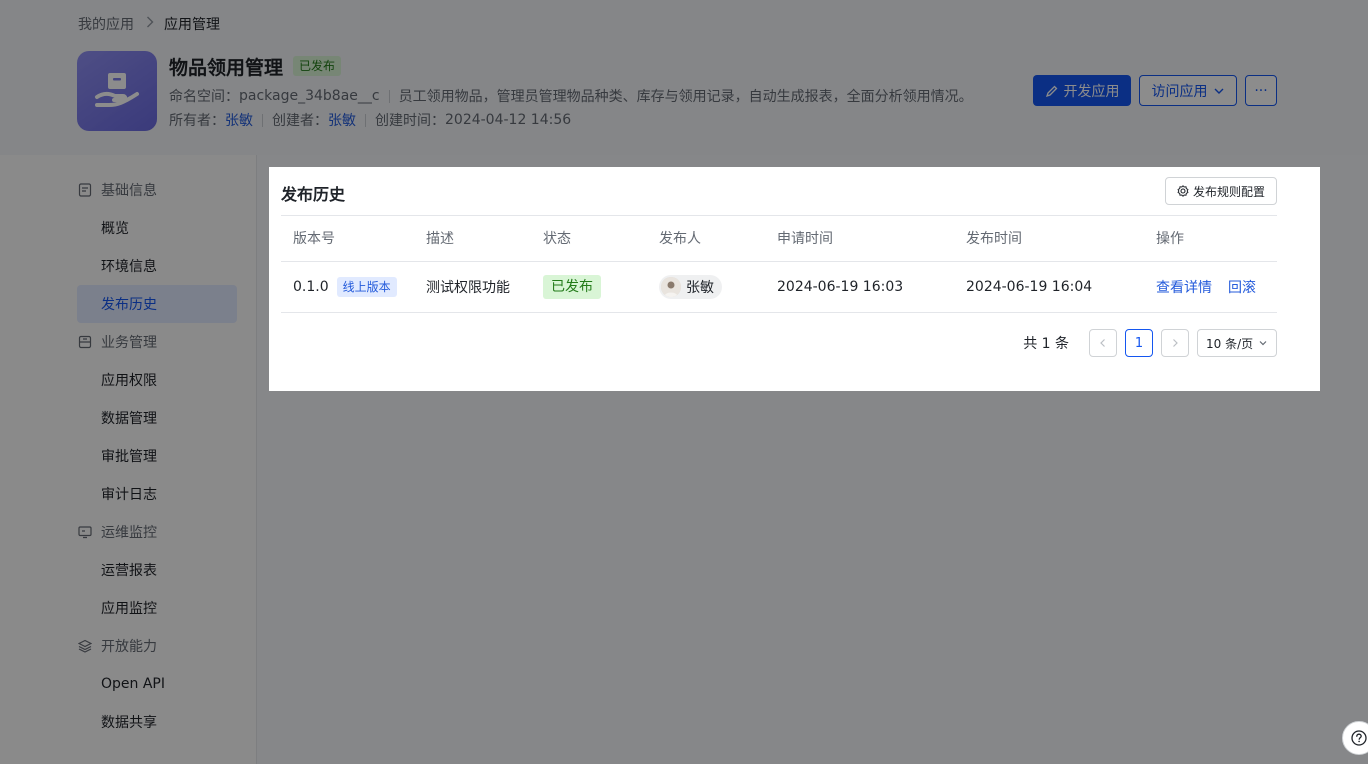 Image resolution: width=1368 pixels, height=764 pixels. What do you see at coordinates (129, 305) in the screenshot?
I see `sidebar-item-label: 发布历史` at bounding box center [129, 305].